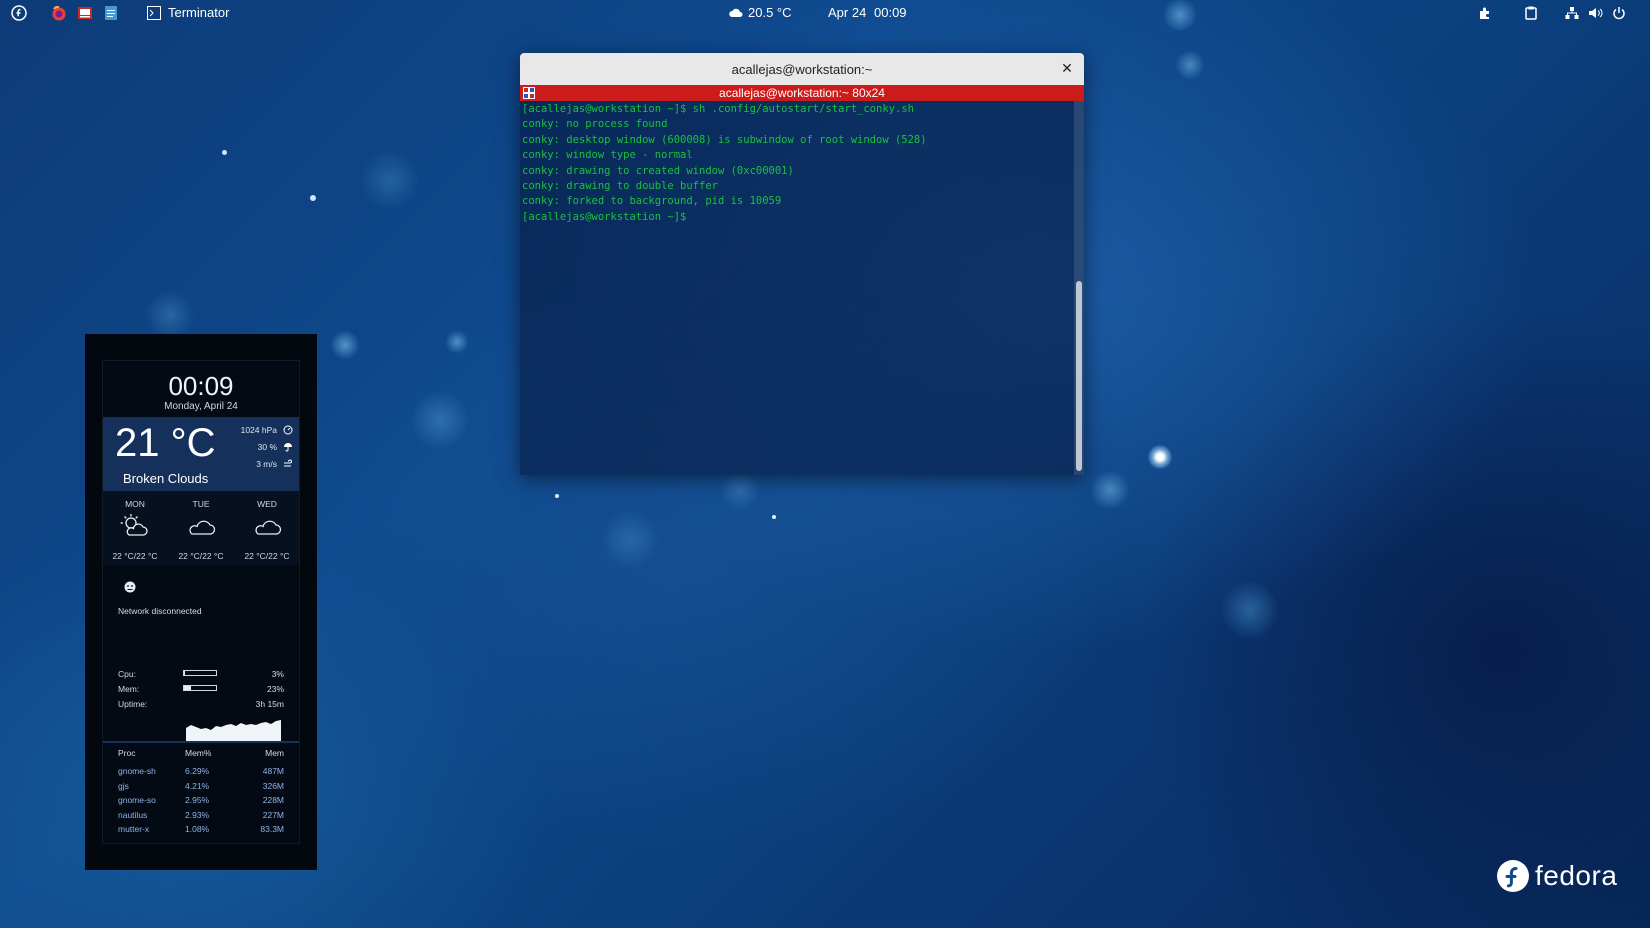  Describe the element at coordinates (133, 814) in the screenshot. I see `process-name: nautilus` at that location.